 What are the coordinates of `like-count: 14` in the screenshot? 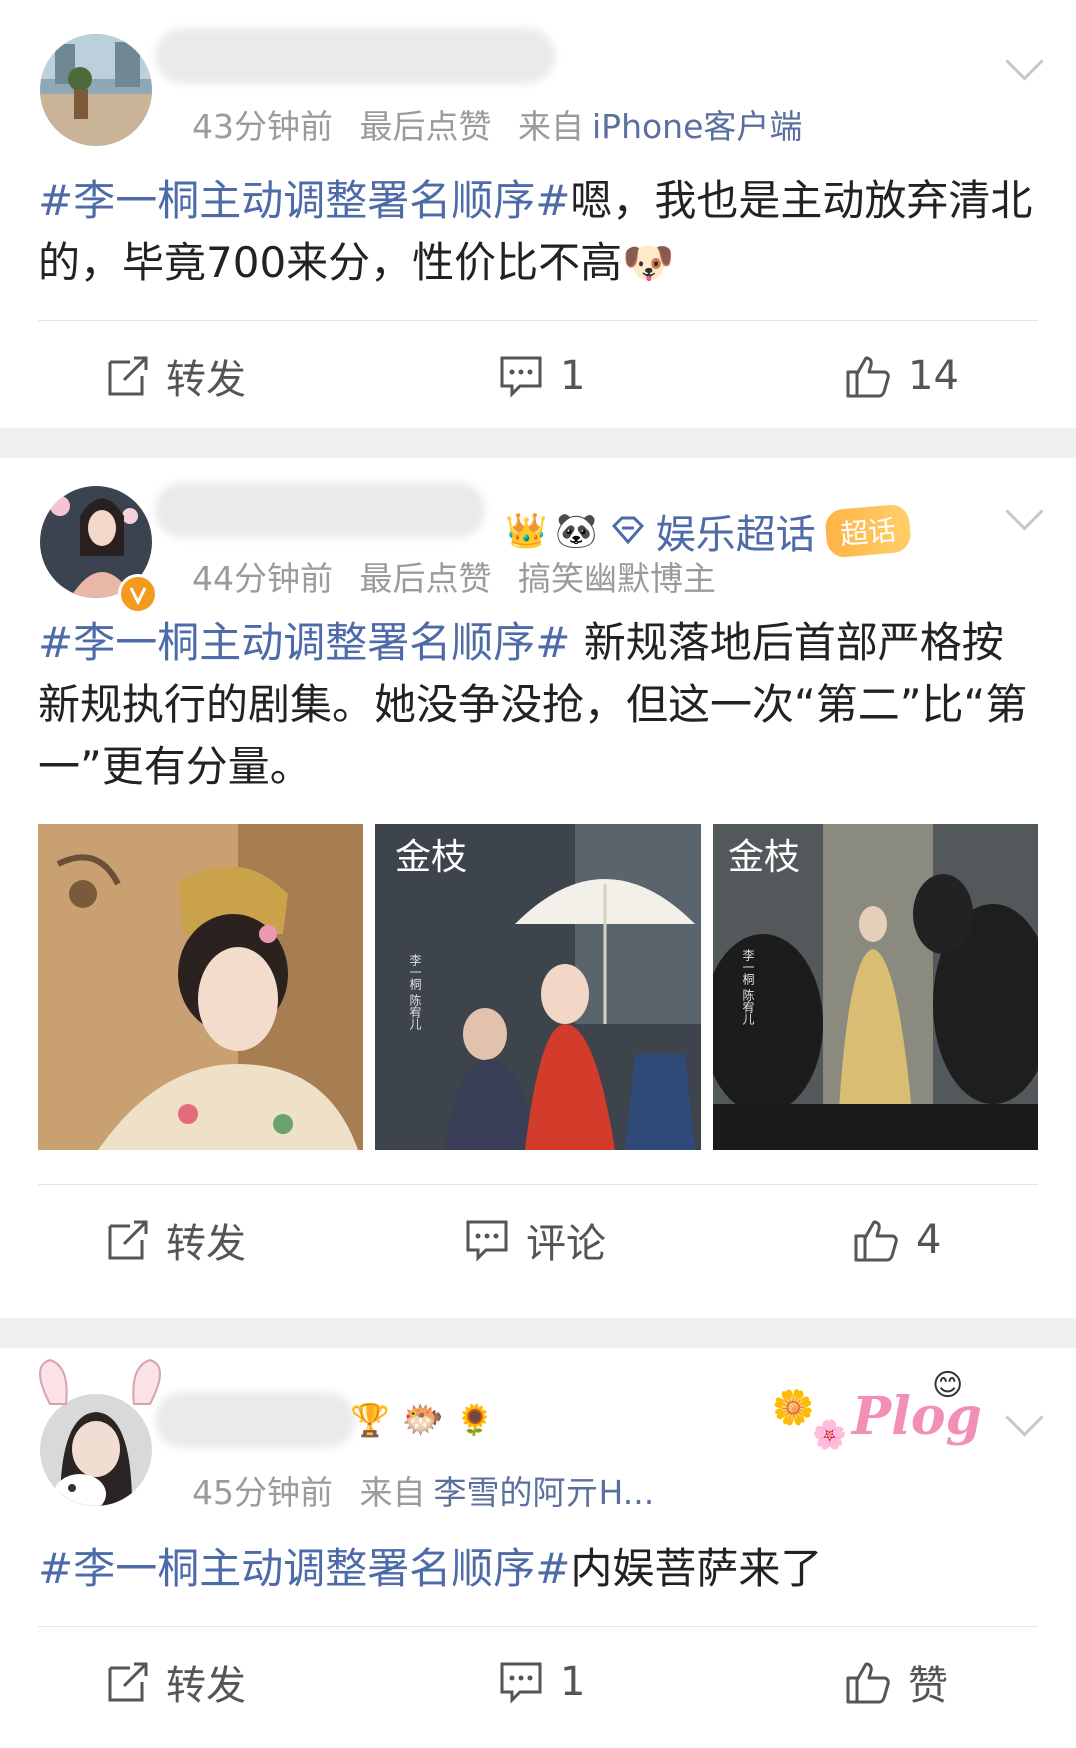 It's located at (933, 376).